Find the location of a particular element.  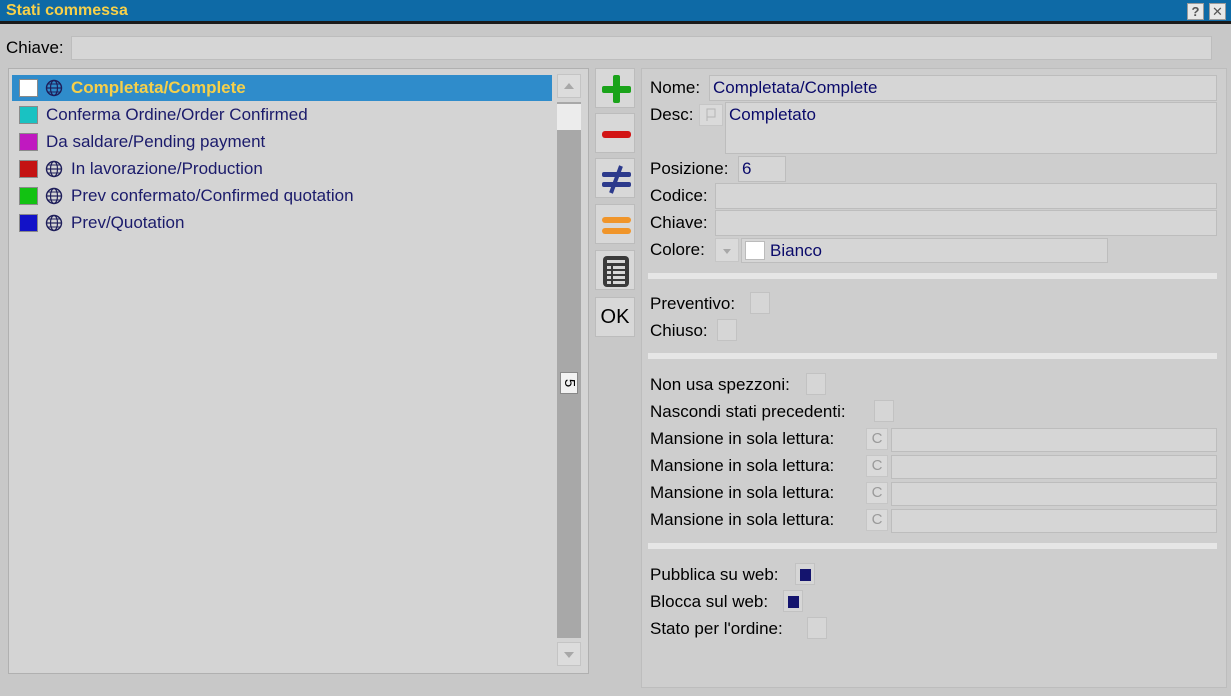

codice-field is located at coordinates (966, 196).